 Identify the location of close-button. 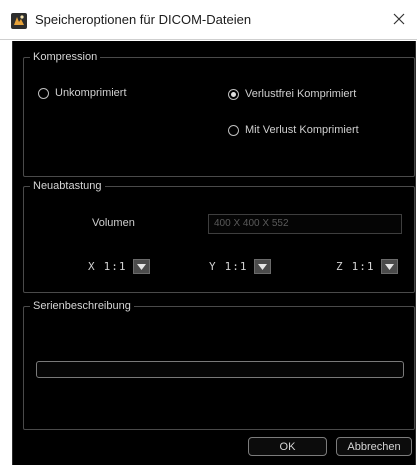
(399, 20).